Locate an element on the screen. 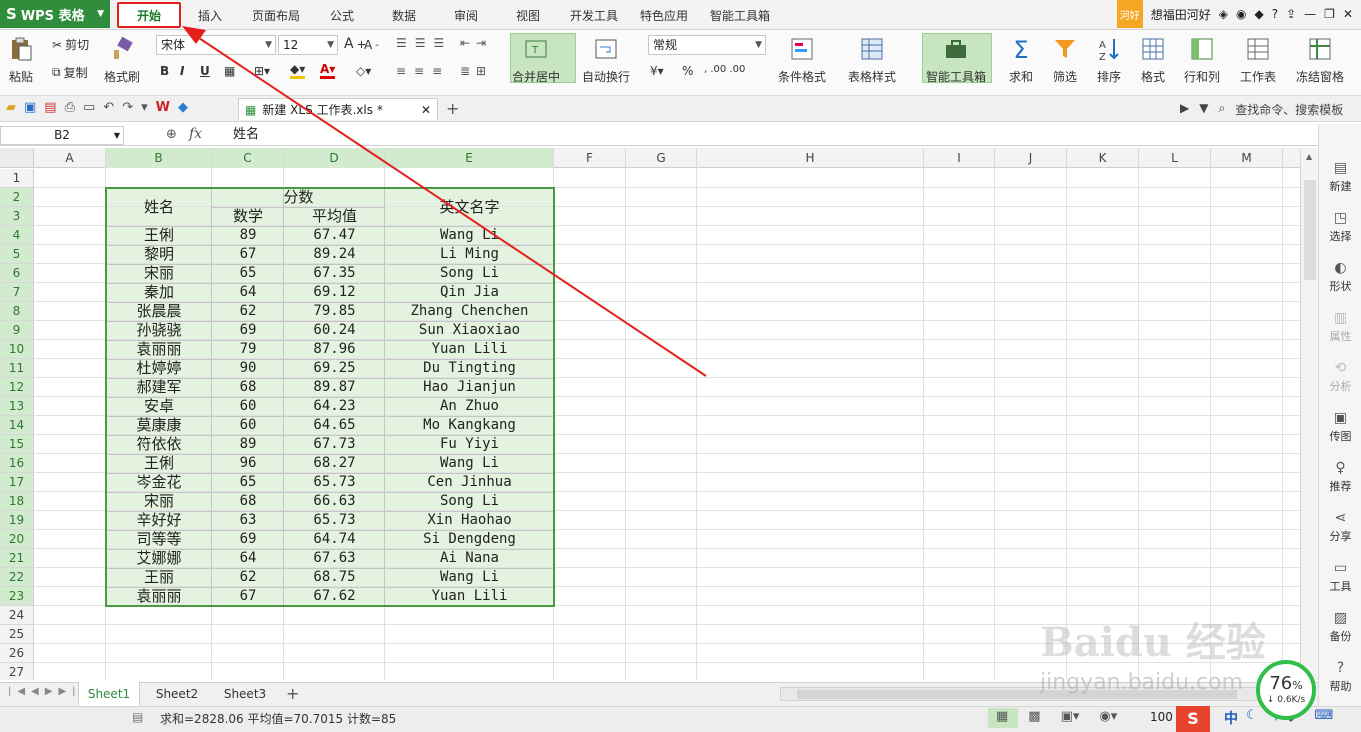 The width and height of the screenshot is (1361, 732). bold-button: B is located at coordinates (164, 71).